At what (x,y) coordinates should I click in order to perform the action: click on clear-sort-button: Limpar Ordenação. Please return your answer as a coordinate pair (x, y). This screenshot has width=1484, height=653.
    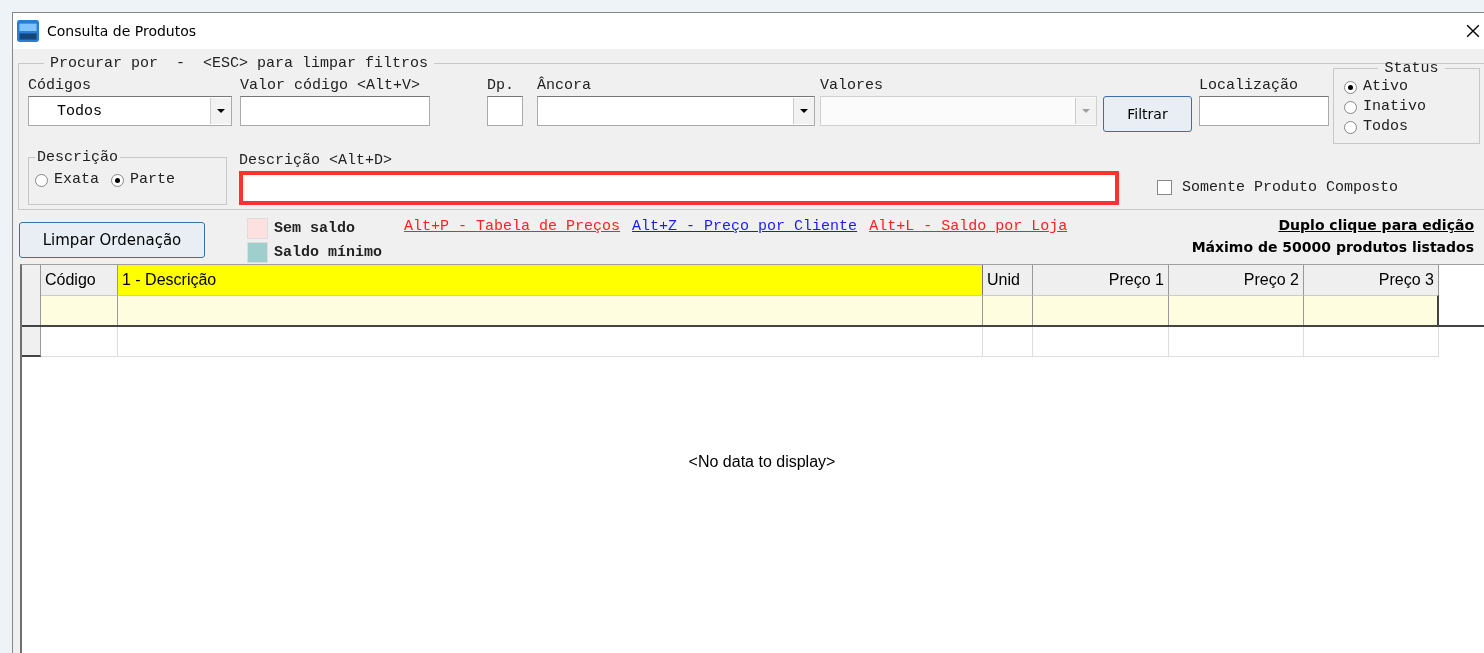
    Looking at the image, I should click on (112, 240).